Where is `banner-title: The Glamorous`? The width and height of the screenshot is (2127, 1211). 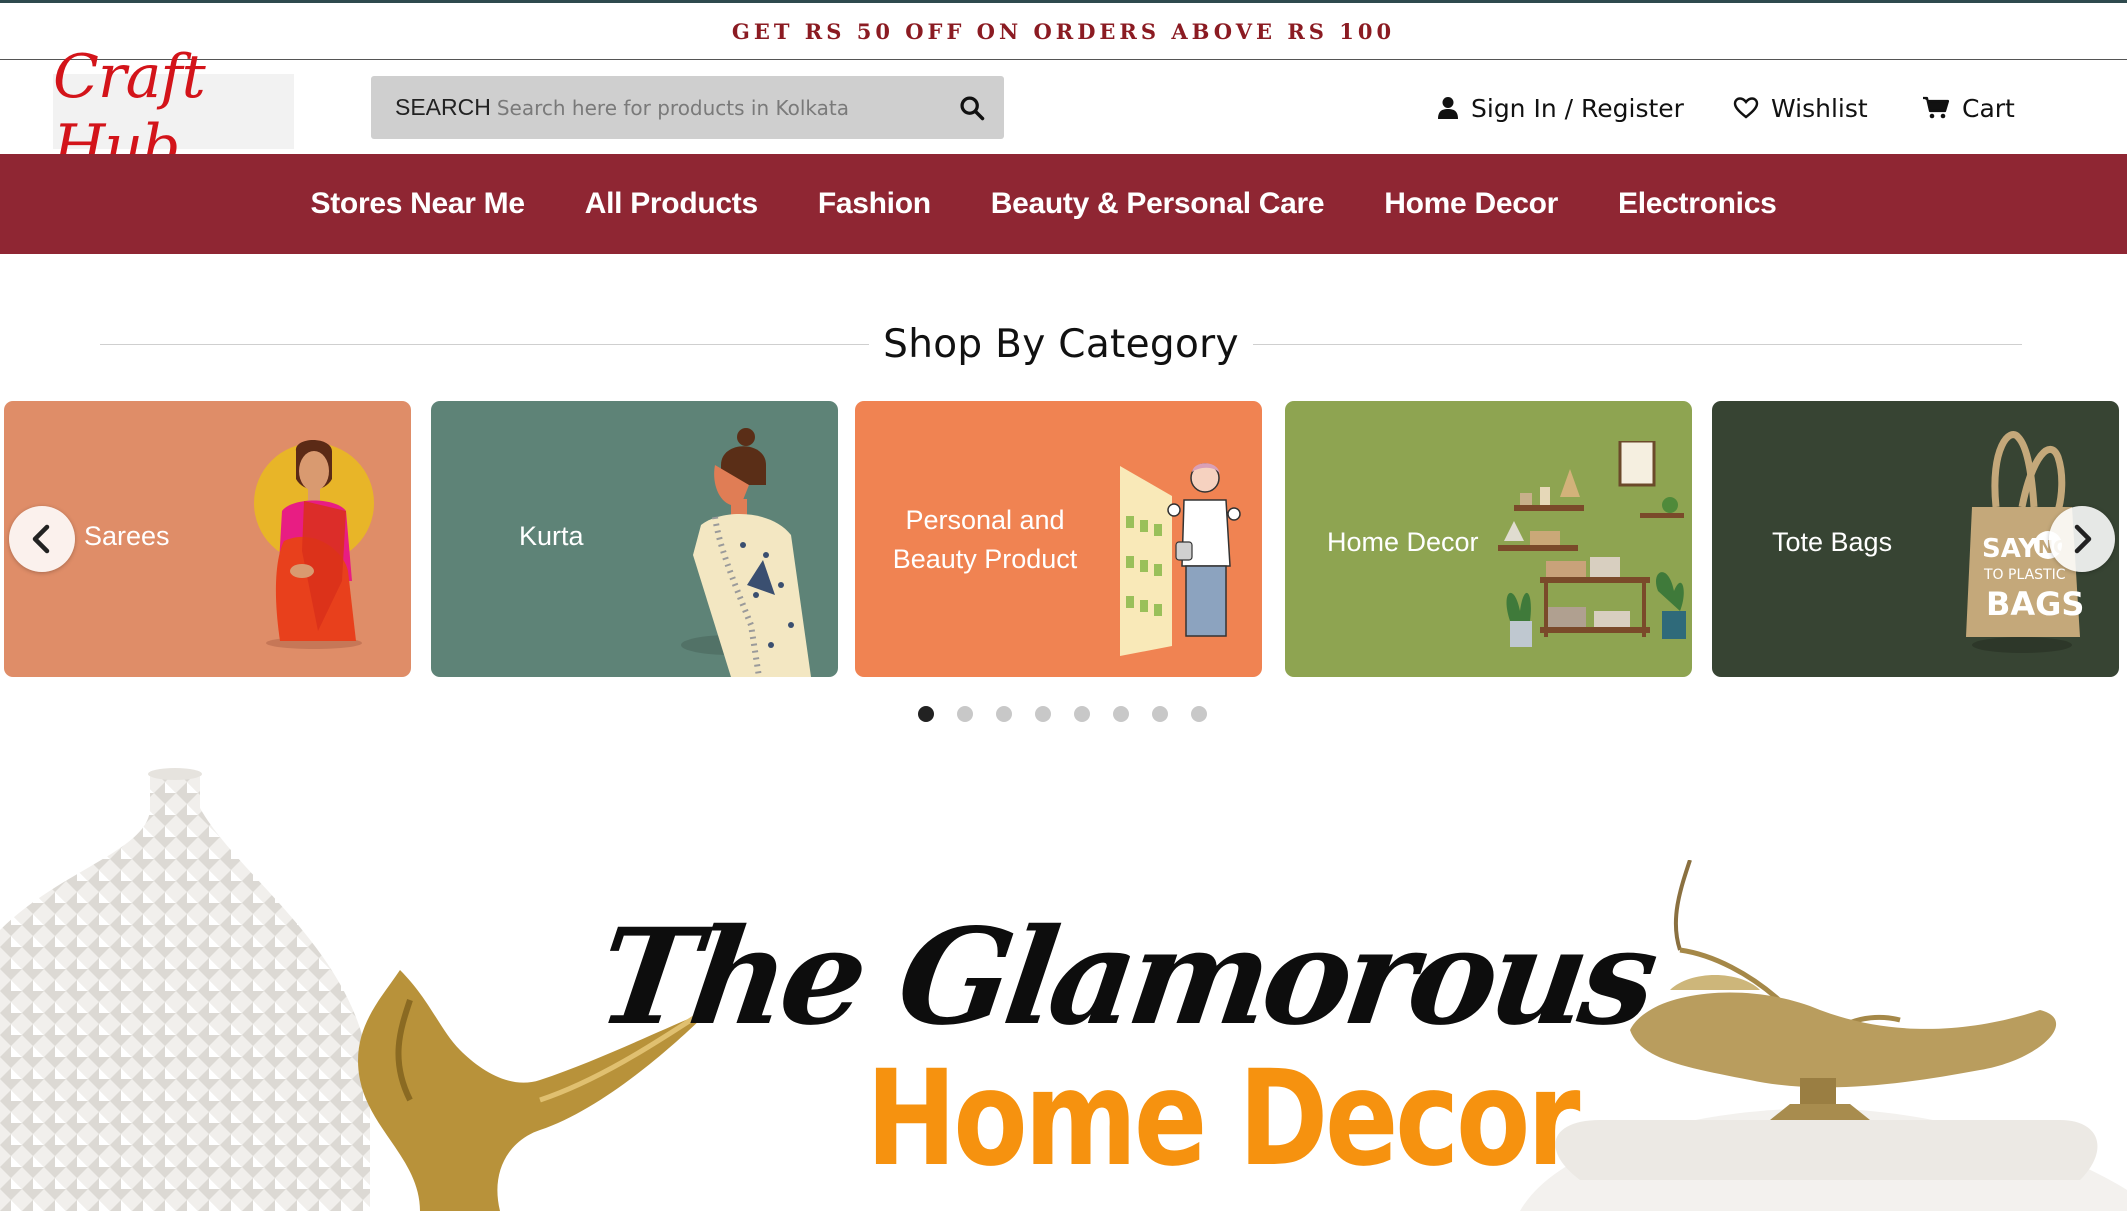 banner-title: The Glamorous is located at coordinates (1125, 977).